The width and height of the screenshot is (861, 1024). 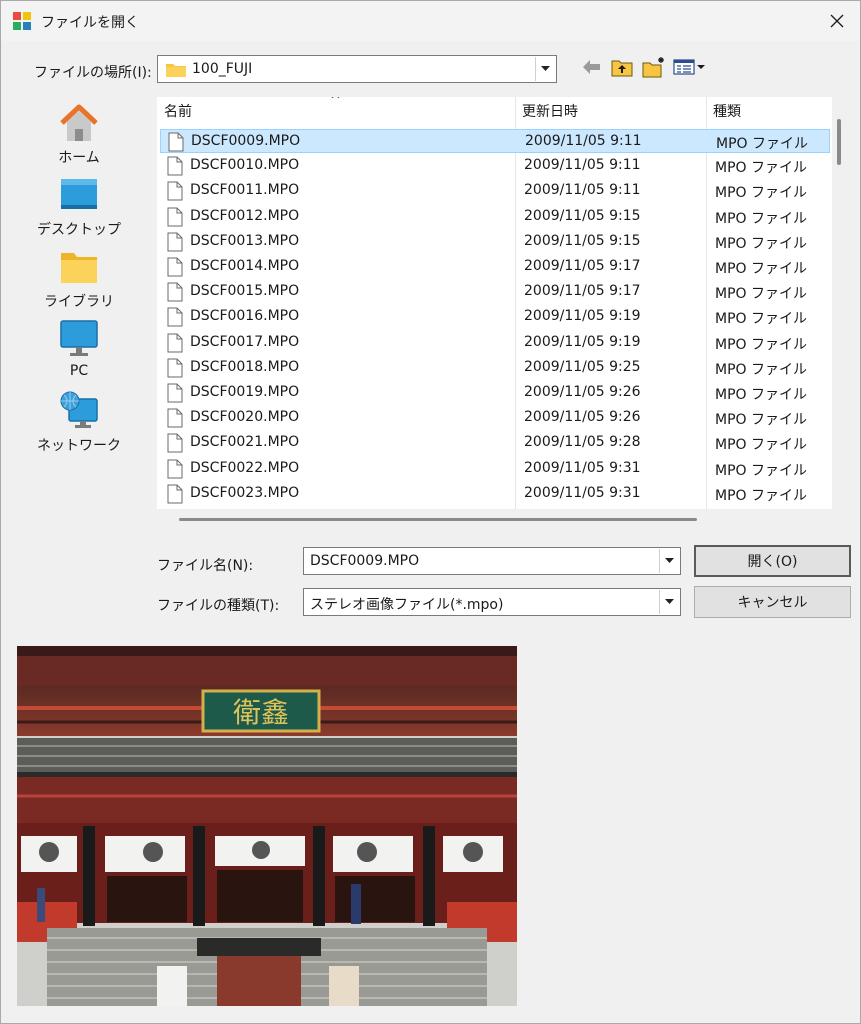 What do you see at coordinates (690, 67) in the screenshot?
I see `view-menu-button` at bounding box center [690, 67].